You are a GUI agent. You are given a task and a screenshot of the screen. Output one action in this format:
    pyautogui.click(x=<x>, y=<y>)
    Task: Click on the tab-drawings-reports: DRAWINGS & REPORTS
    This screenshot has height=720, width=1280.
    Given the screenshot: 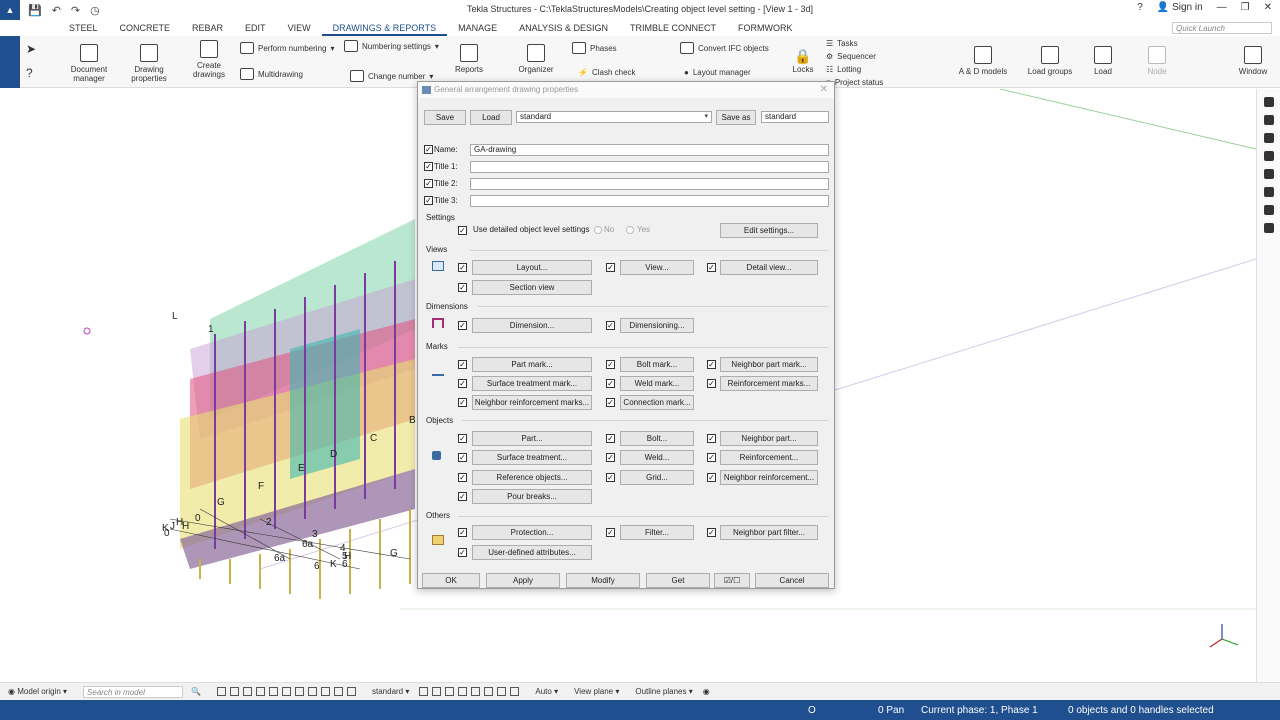 What is the action you would take?
    pyautogui.click(x=384, y=28)
    